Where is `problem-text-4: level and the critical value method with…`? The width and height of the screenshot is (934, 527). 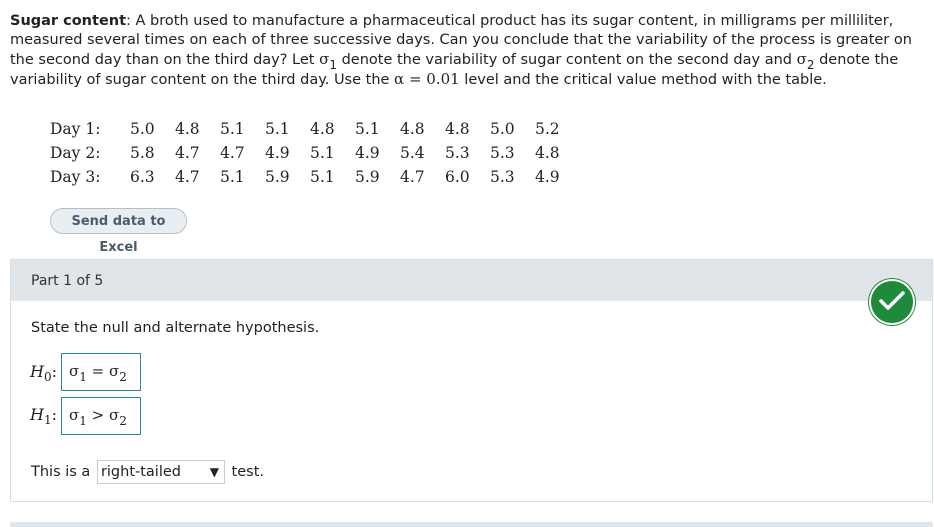 problem-text-4: level and the critical value method with… is located at coordinates (643, 80).